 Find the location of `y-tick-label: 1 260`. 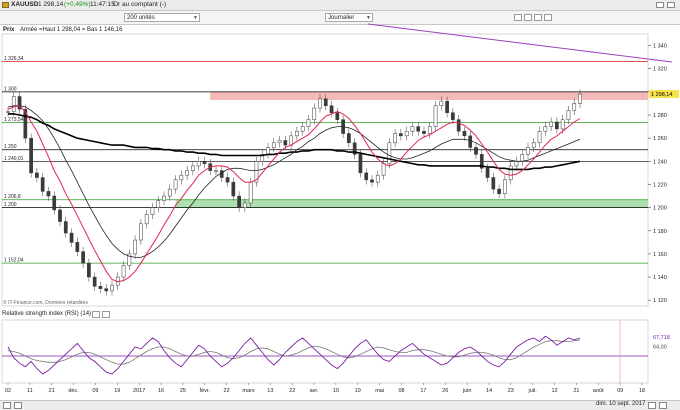

y-tick-label: 1 260 is located at coordinates (660, 139).